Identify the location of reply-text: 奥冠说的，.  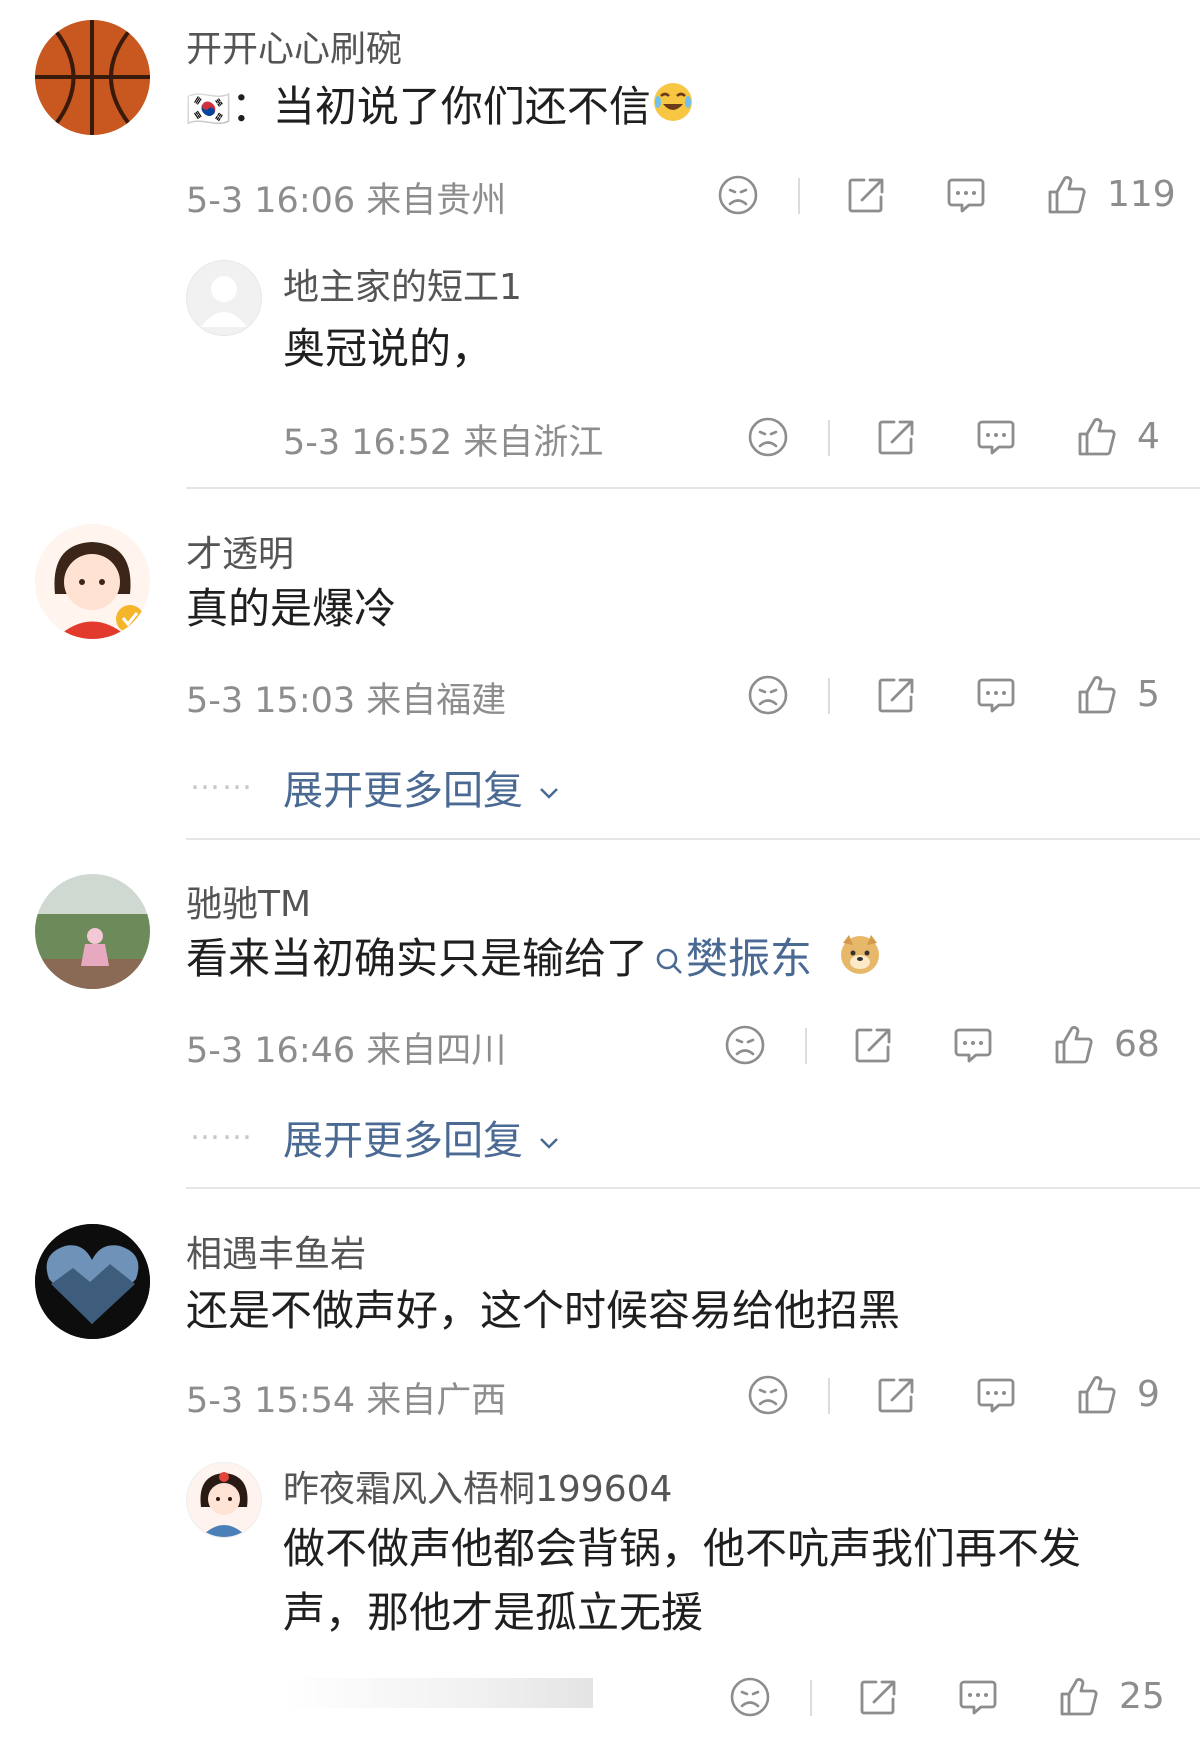
(388, 348).